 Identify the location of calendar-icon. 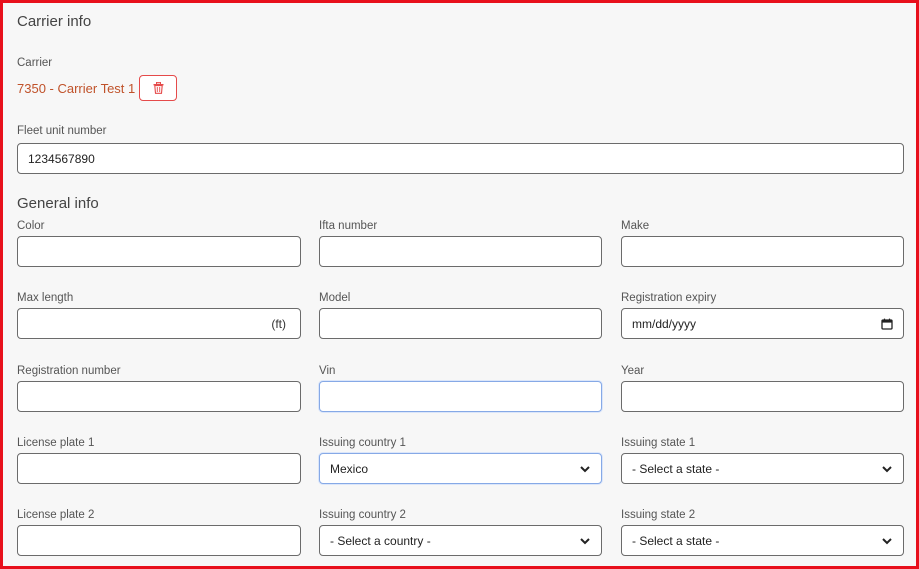
(887, 324).